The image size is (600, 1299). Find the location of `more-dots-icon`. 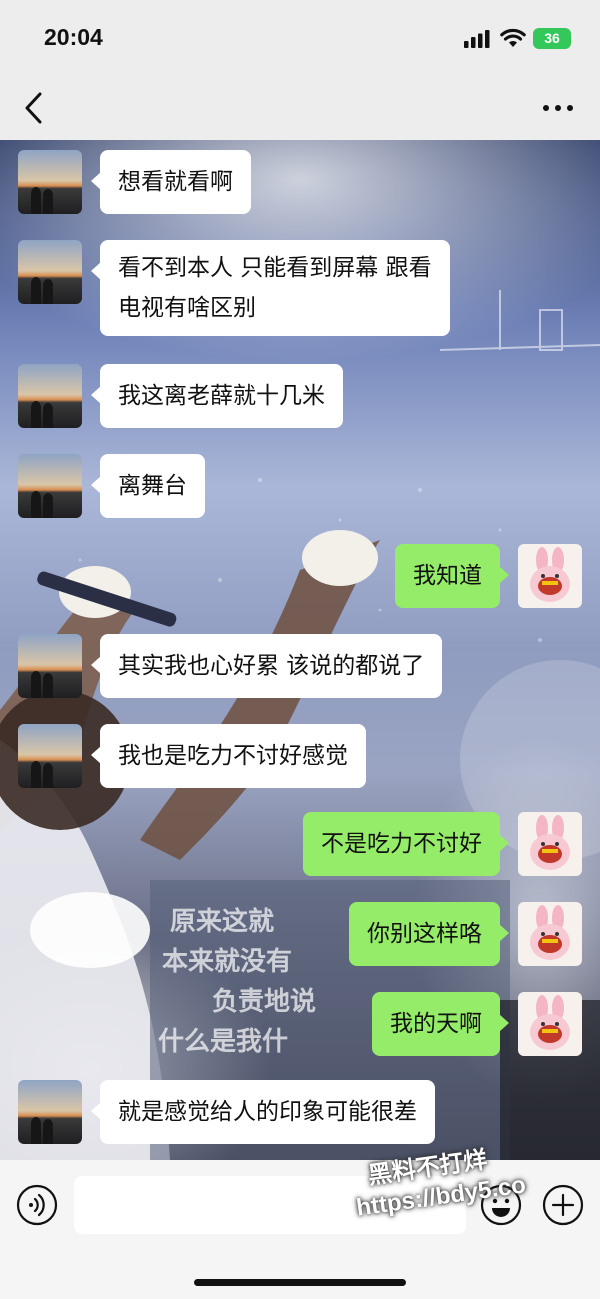

more-dots-icon is located at coordinates (558, 108).